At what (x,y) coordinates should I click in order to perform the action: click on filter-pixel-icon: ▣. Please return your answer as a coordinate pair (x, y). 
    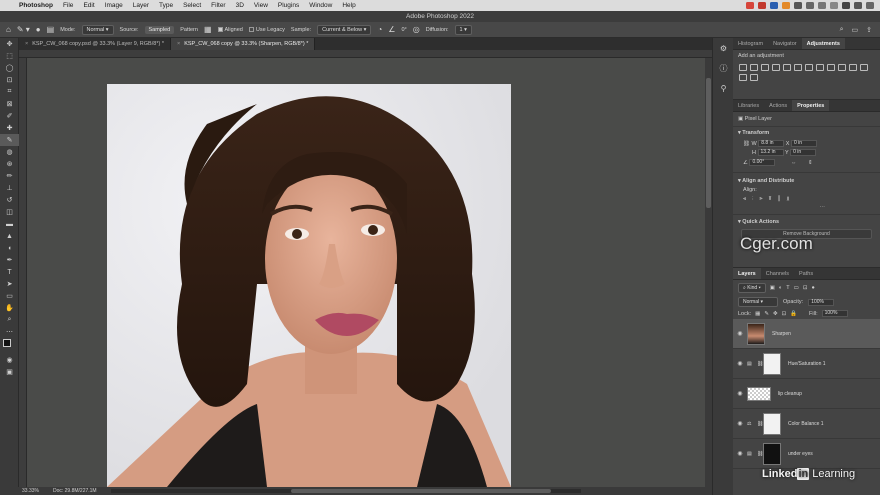
    Looking at the image, I should click on (772, 288).